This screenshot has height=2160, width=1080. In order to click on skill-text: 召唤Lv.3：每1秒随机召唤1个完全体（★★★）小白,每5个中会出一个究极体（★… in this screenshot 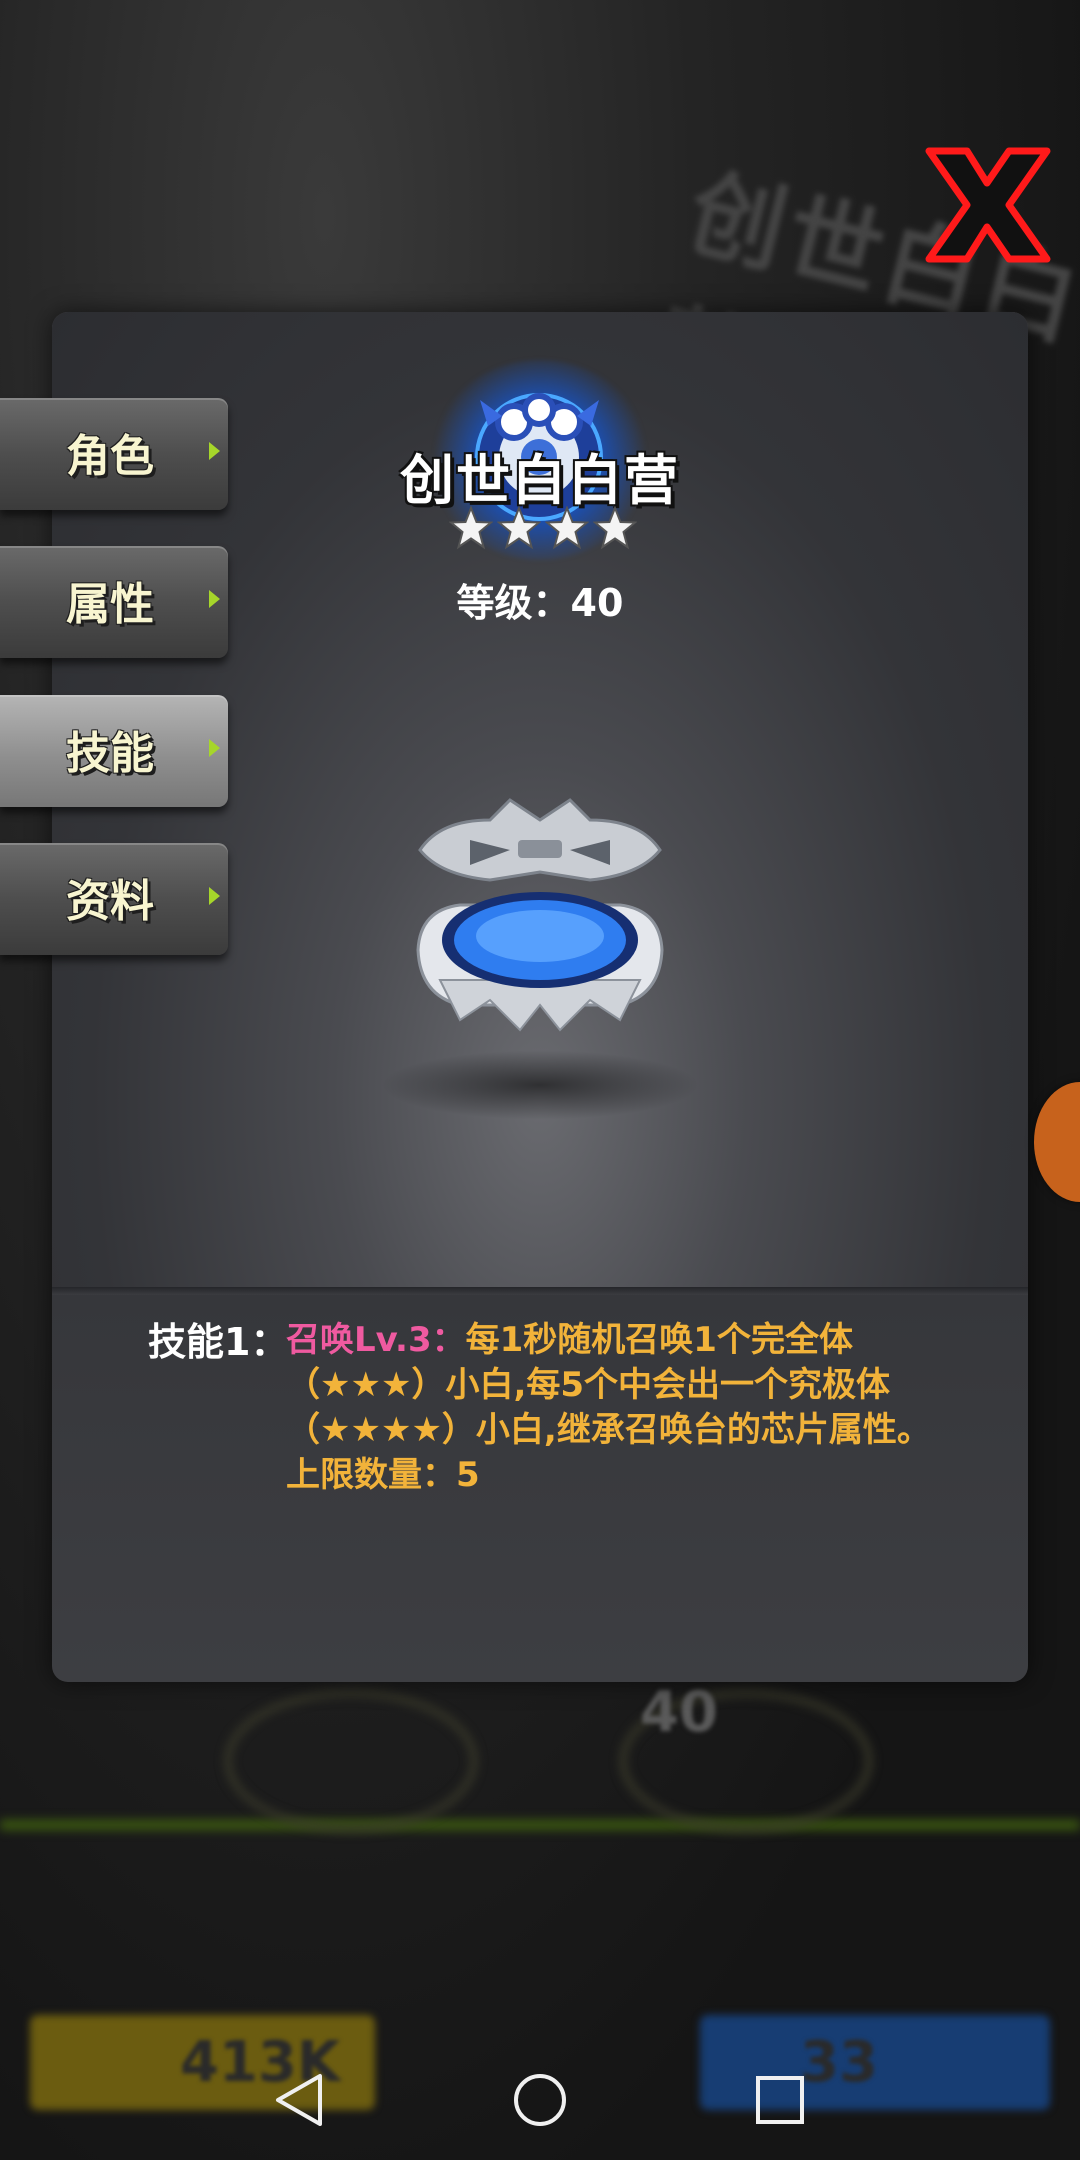, I will do `click(611, 1408)`.